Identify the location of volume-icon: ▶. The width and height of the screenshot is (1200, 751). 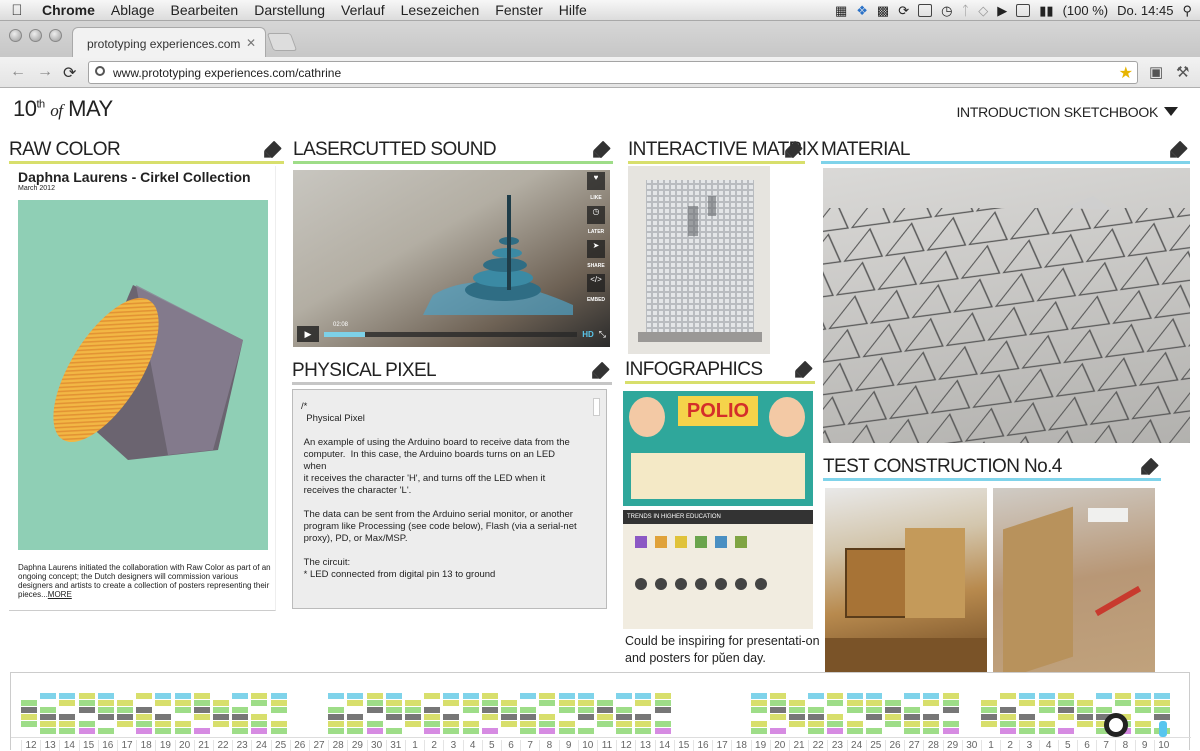
(1002, 11).